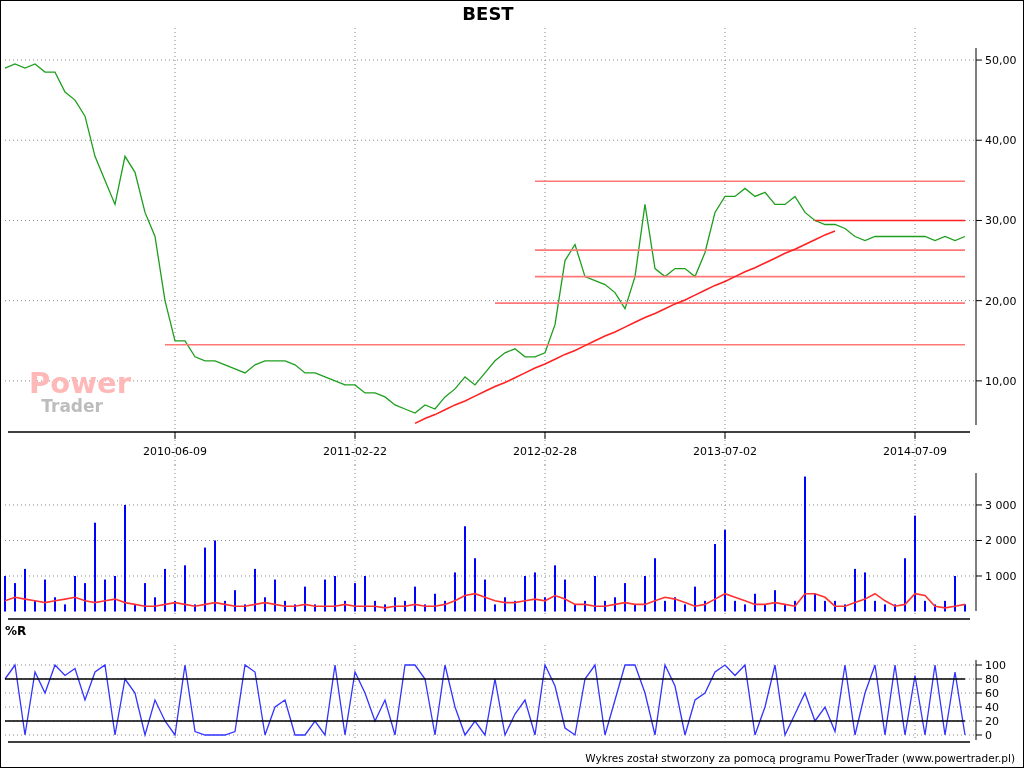 The width and height of the screenshot is (1024, 768). Describe the element at coordinates (16, 631) in the screenshot. I see `panel-label: %R` at that location.